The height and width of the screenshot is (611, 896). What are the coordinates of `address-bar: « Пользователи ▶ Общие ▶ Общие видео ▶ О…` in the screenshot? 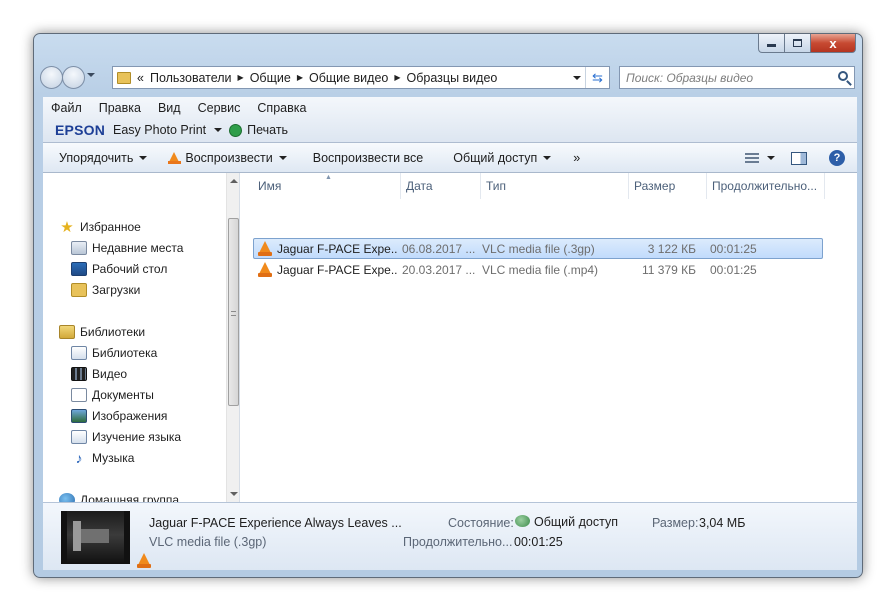 It's located at (361, 77).